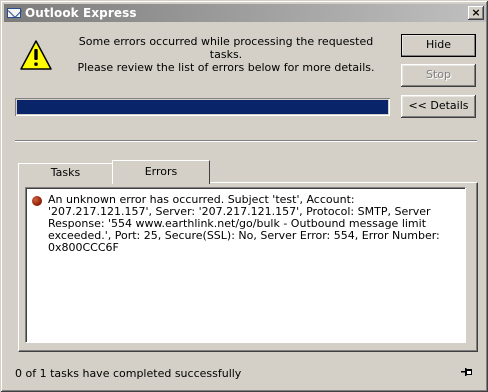 This screenshot has height=392, width=488. I want to click on divider, so click(246, 141).